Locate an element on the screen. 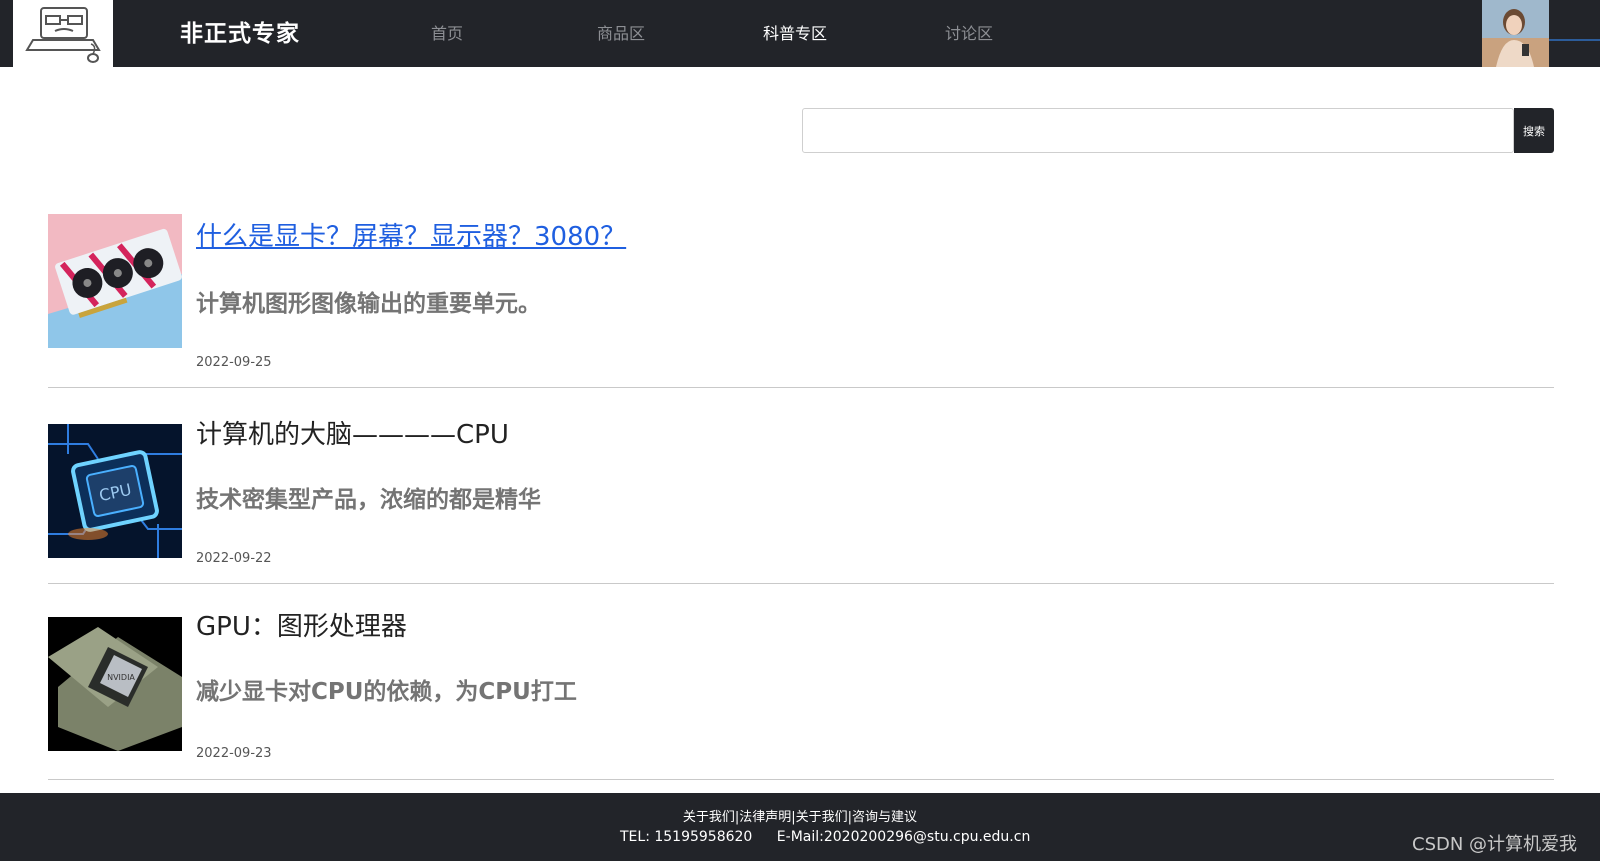 The image size is (1600, 861). article-date: 2022-09-25 is located at coordinates (234, 362).